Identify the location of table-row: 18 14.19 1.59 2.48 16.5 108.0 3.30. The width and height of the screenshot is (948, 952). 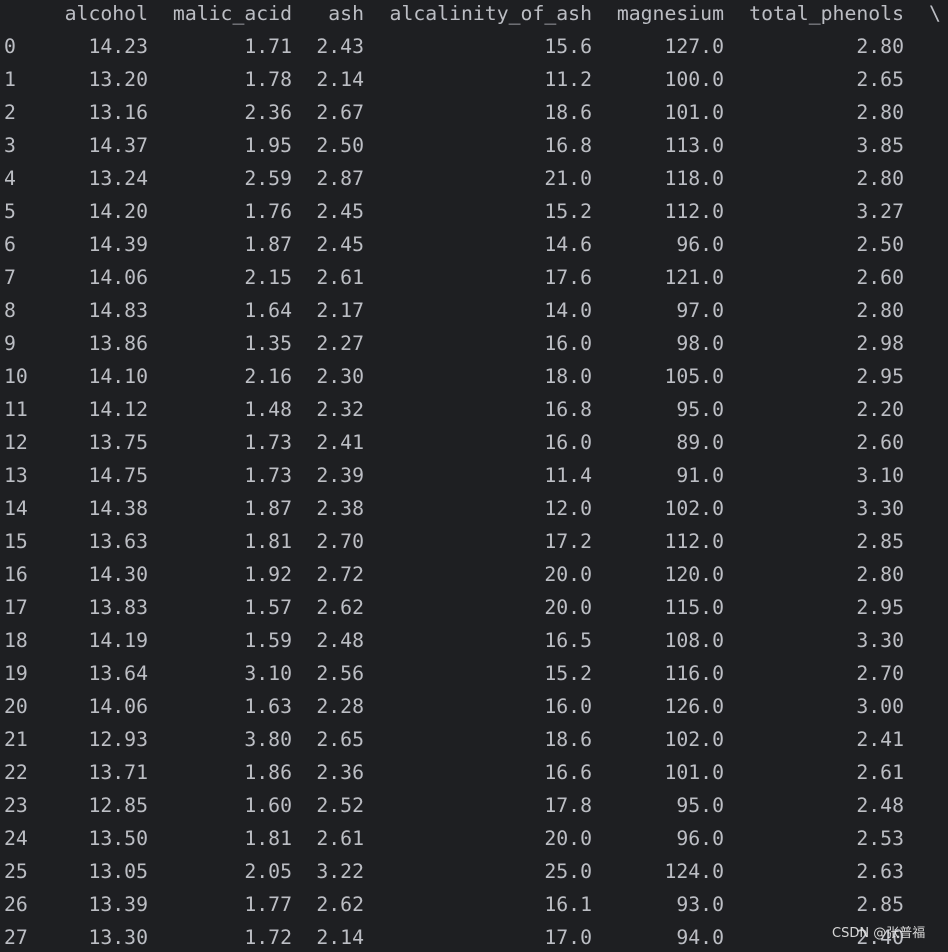
(474, 640).